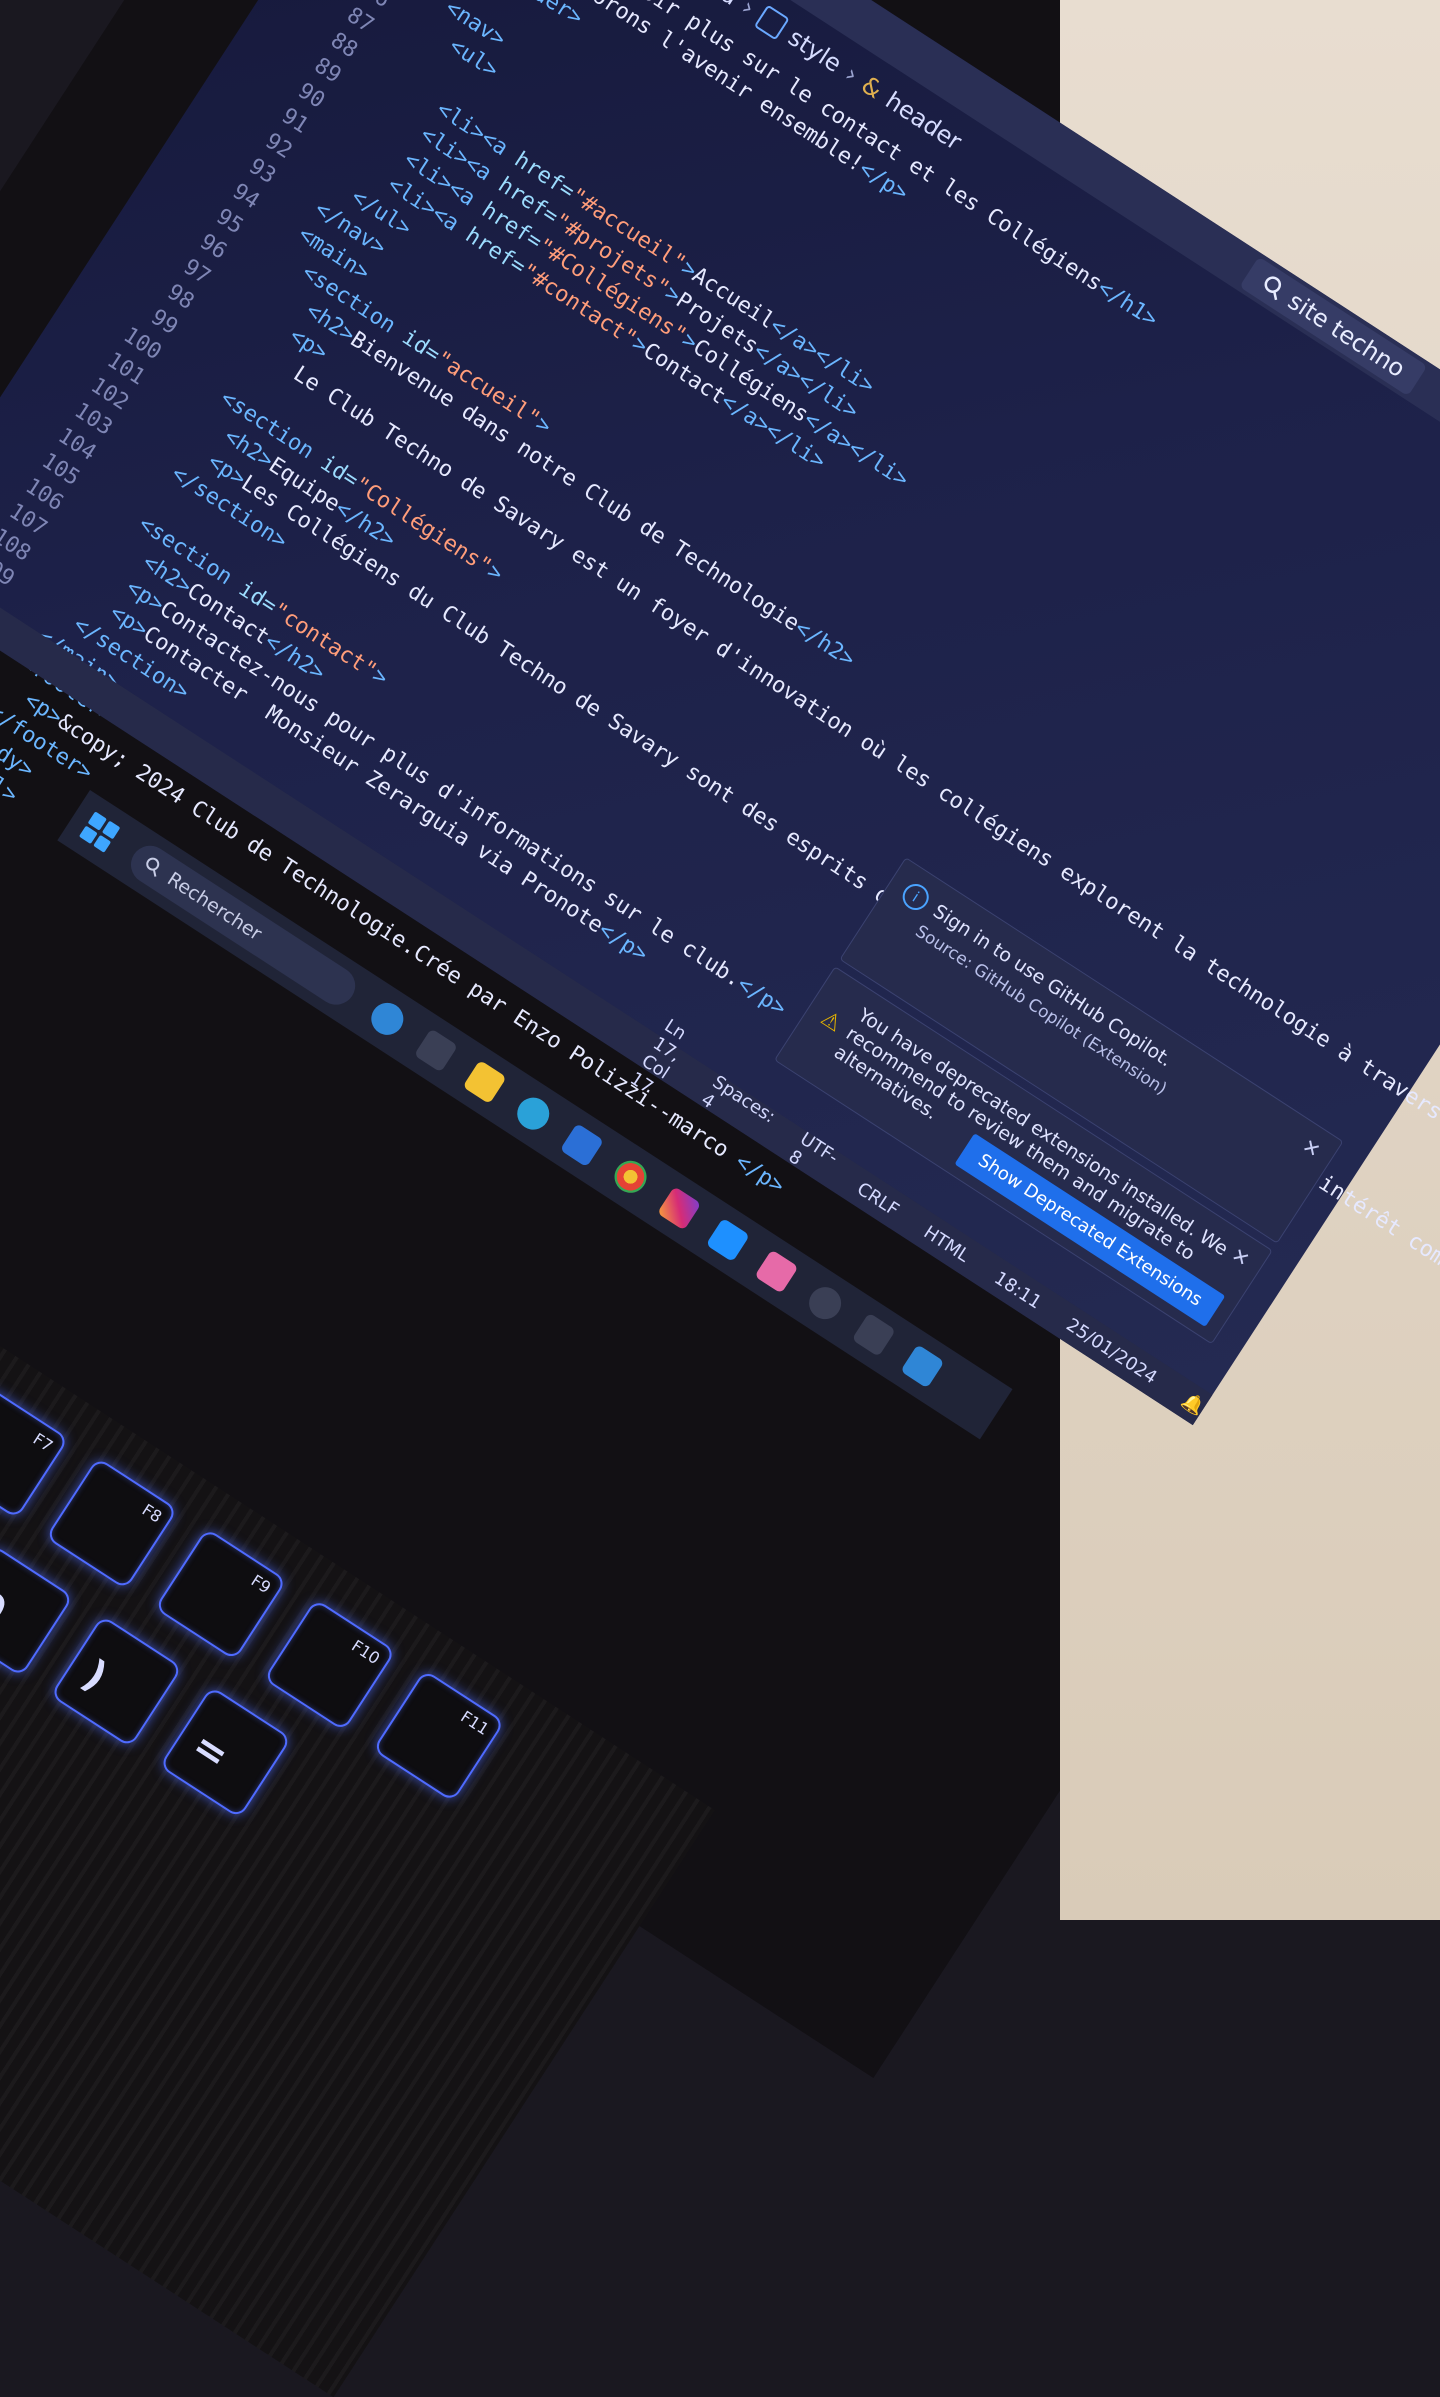 Image resolution: width=1440 pixels, height=2397 pixels. What do you see at coordinates (330, 1665) in the screenshot?
I see `keyboard-key: F10` at bounding box center [330, 1665].